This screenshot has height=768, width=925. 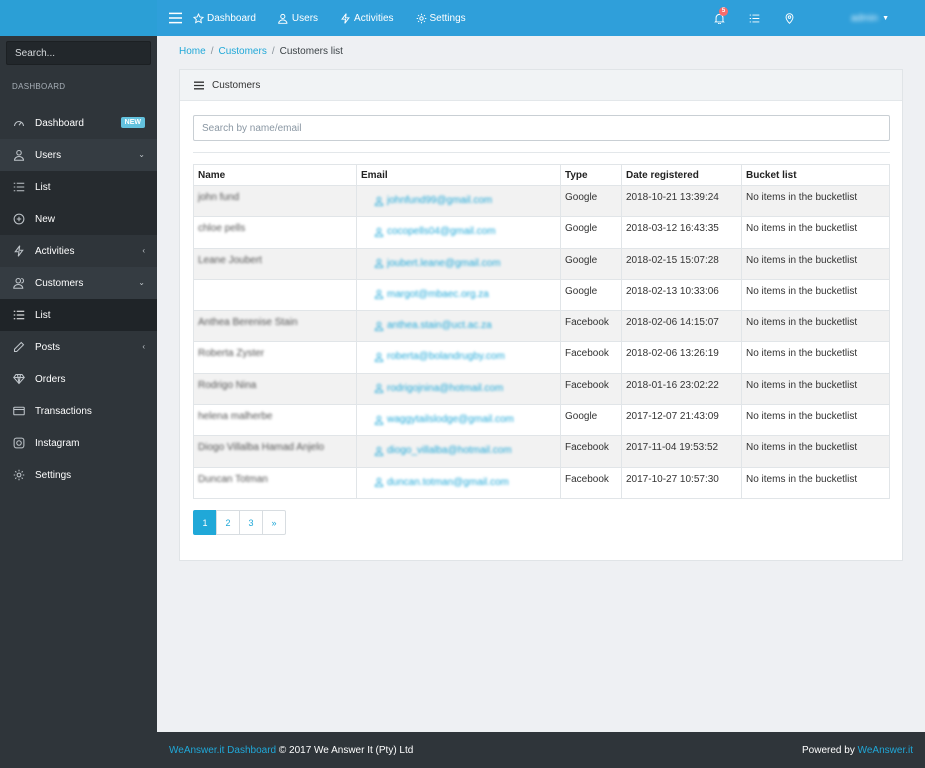 I want to click on lightning-icon, so click(x=19, y=251).